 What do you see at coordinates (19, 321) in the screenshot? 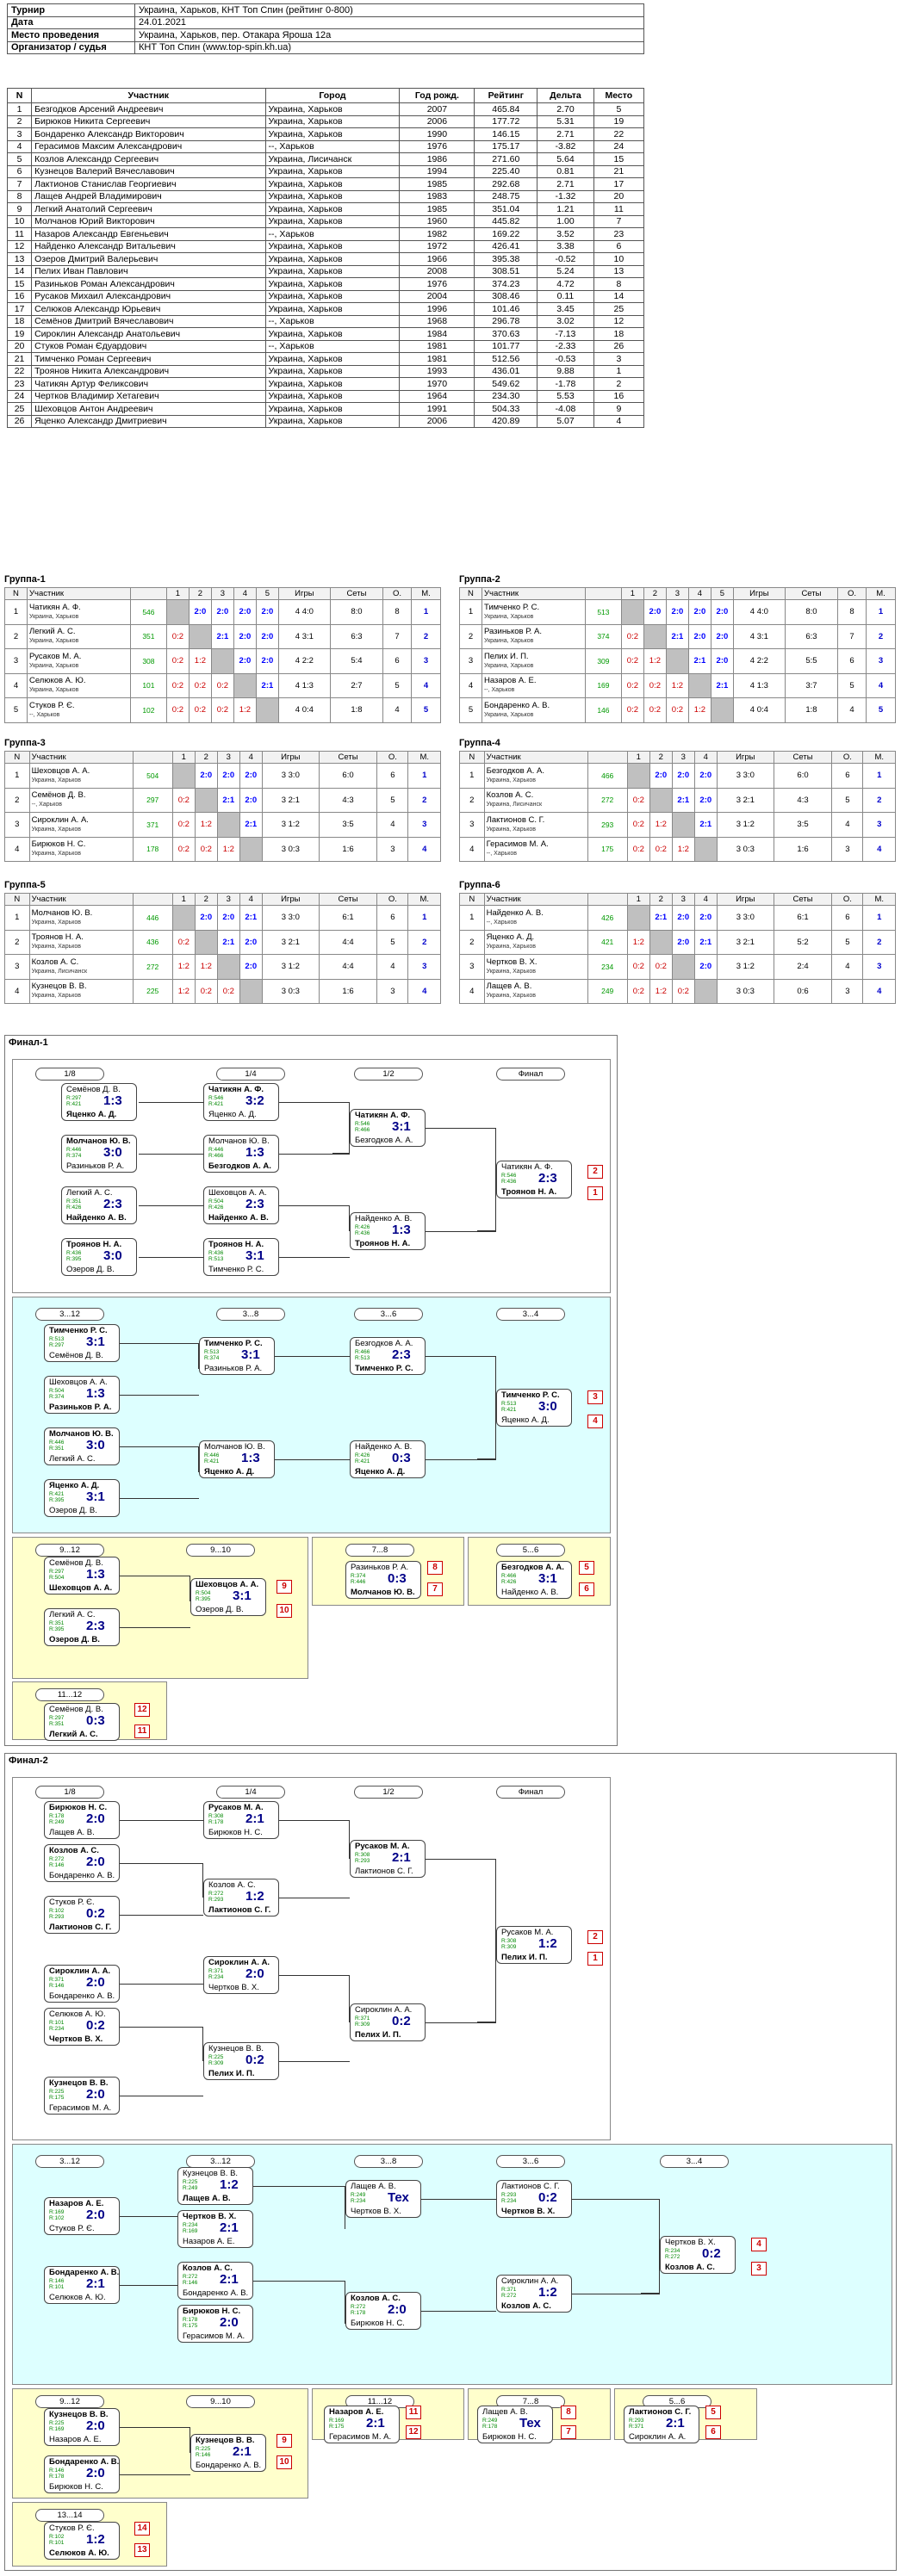
I see `table-cell: 18` at bounding box center [19, 321].